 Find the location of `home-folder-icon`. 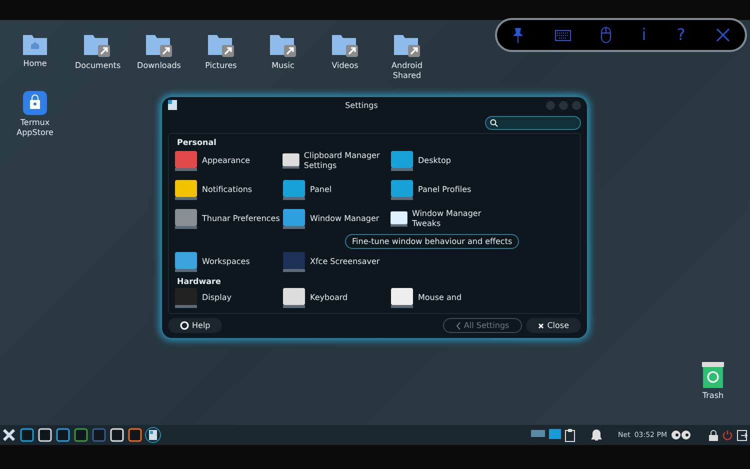

home-folder-icon is located at coordinates (35, 44).